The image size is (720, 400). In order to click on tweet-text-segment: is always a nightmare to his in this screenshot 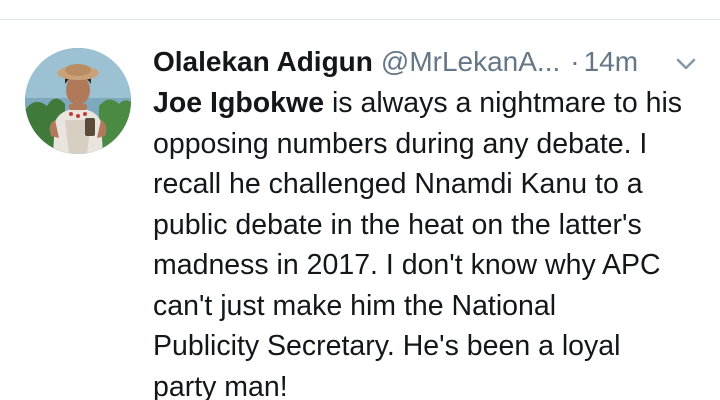, I will do `click(503, 103)`.